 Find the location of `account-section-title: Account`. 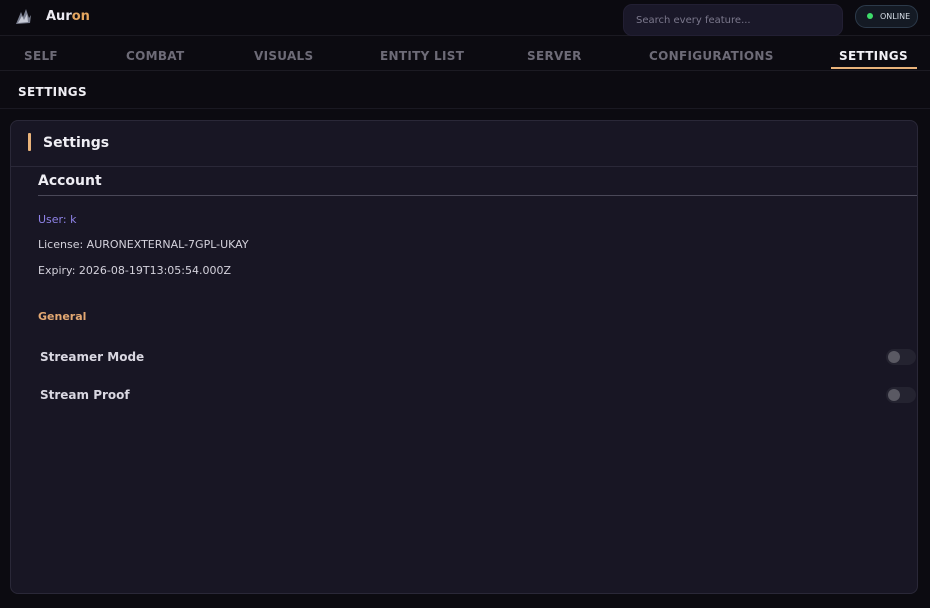

account-section-title: Account is located at coordinates (70, 181).